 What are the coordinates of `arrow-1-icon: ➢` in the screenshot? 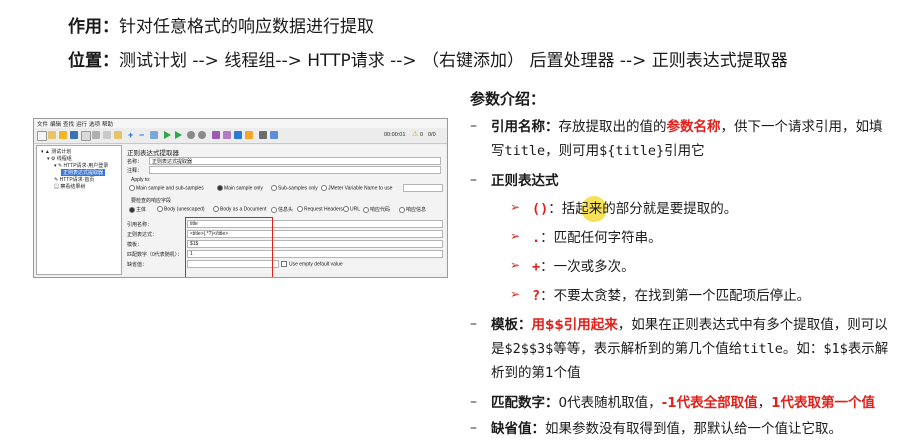 It's located at (515, 207).